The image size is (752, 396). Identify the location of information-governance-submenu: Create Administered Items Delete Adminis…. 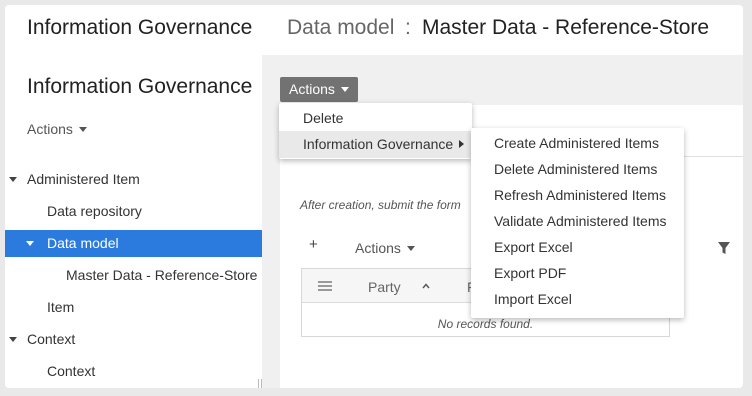
(577, 223).